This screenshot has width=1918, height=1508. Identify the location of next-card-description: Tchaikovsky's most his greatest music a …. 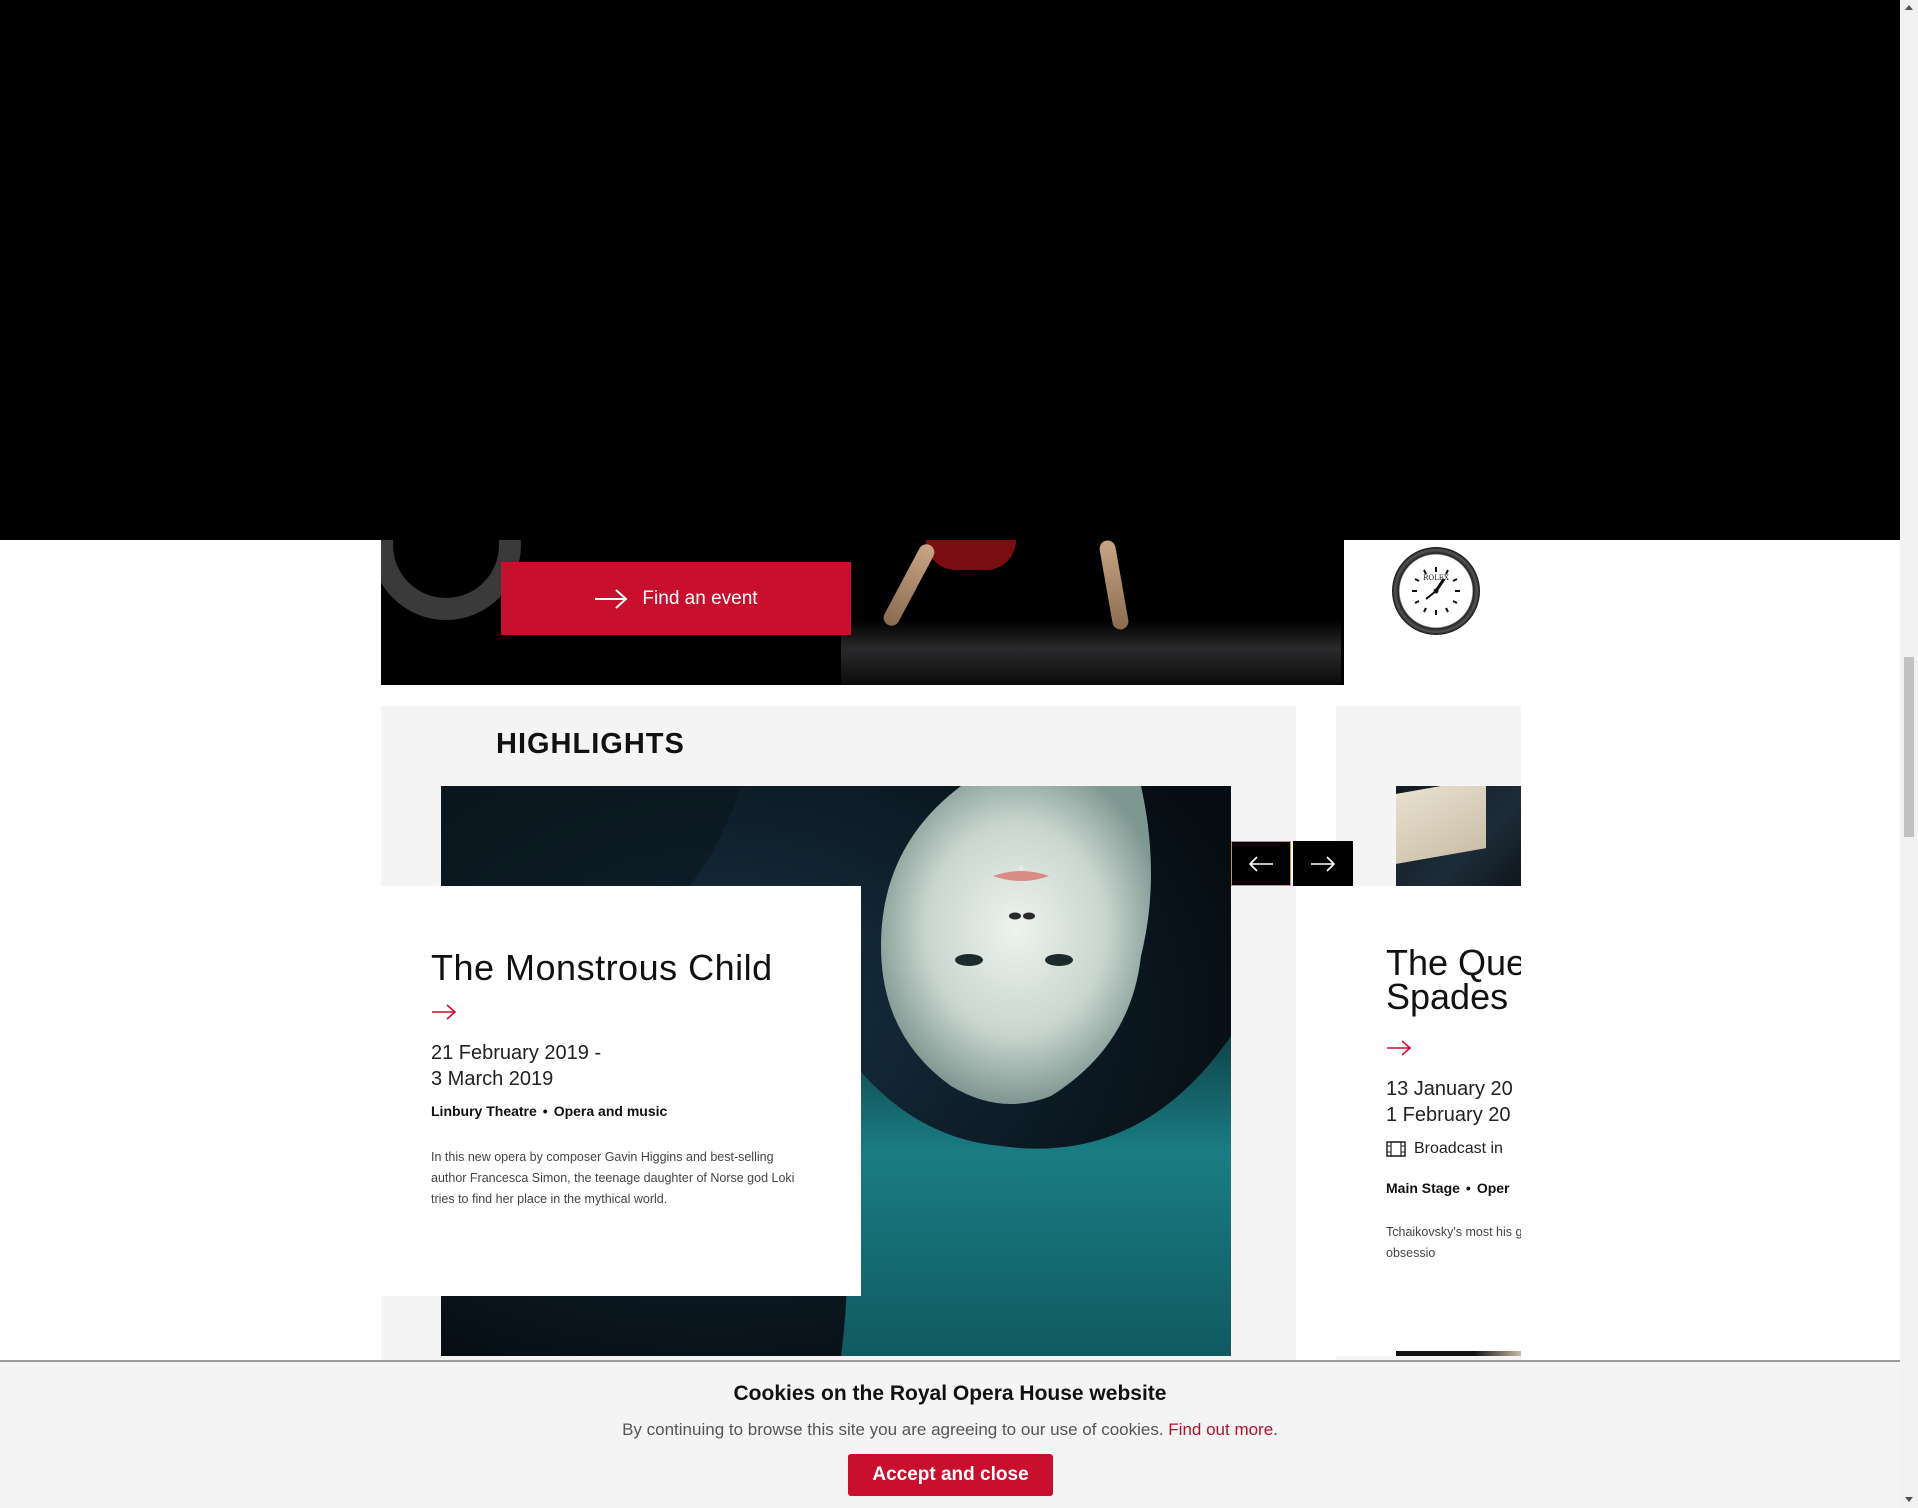
(1453, 1242).